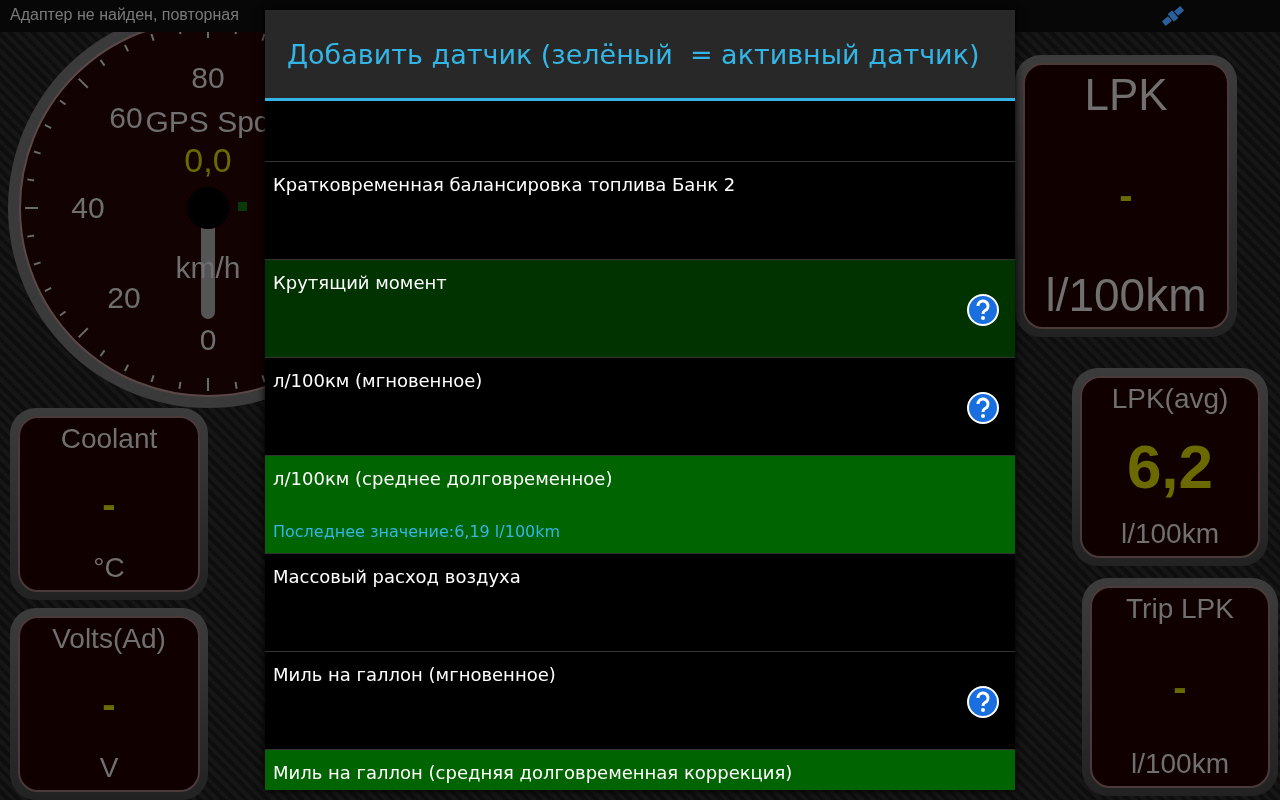 This screenshot has height=800, width=1280. Describe the element at coordinates (109, 768) in the screenshot. I see `tile-unit: V` at that location.